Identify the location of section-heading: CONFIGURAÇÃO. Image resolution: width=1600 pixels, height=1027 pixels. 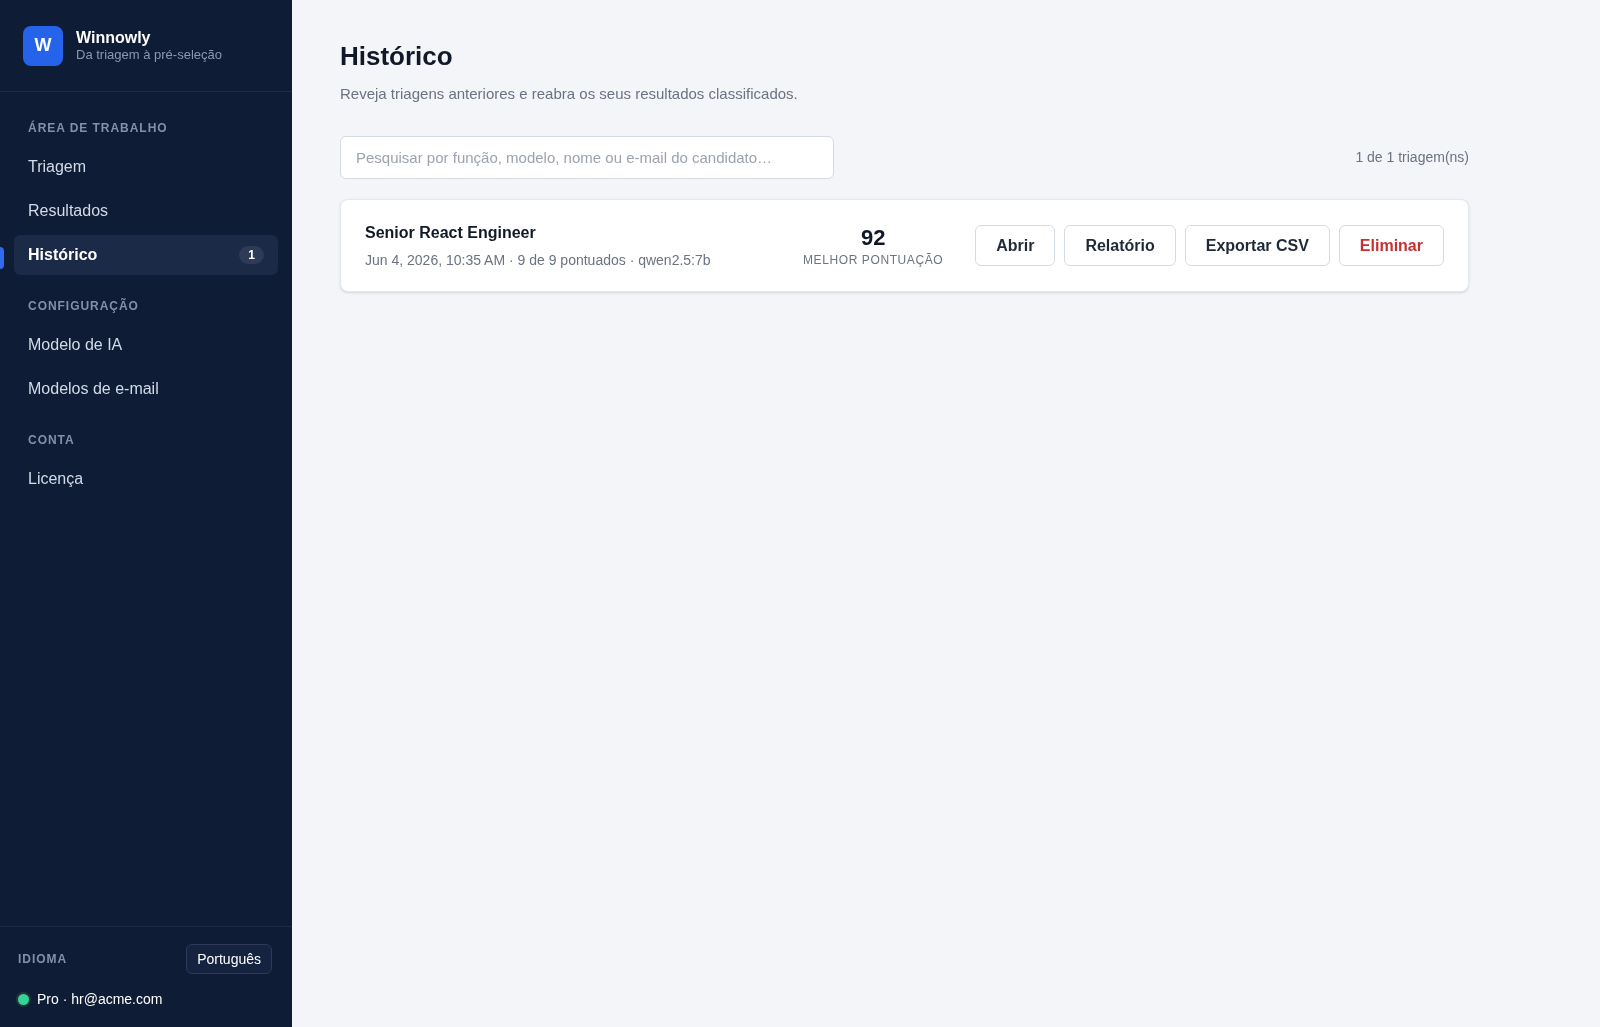
(83, 306).